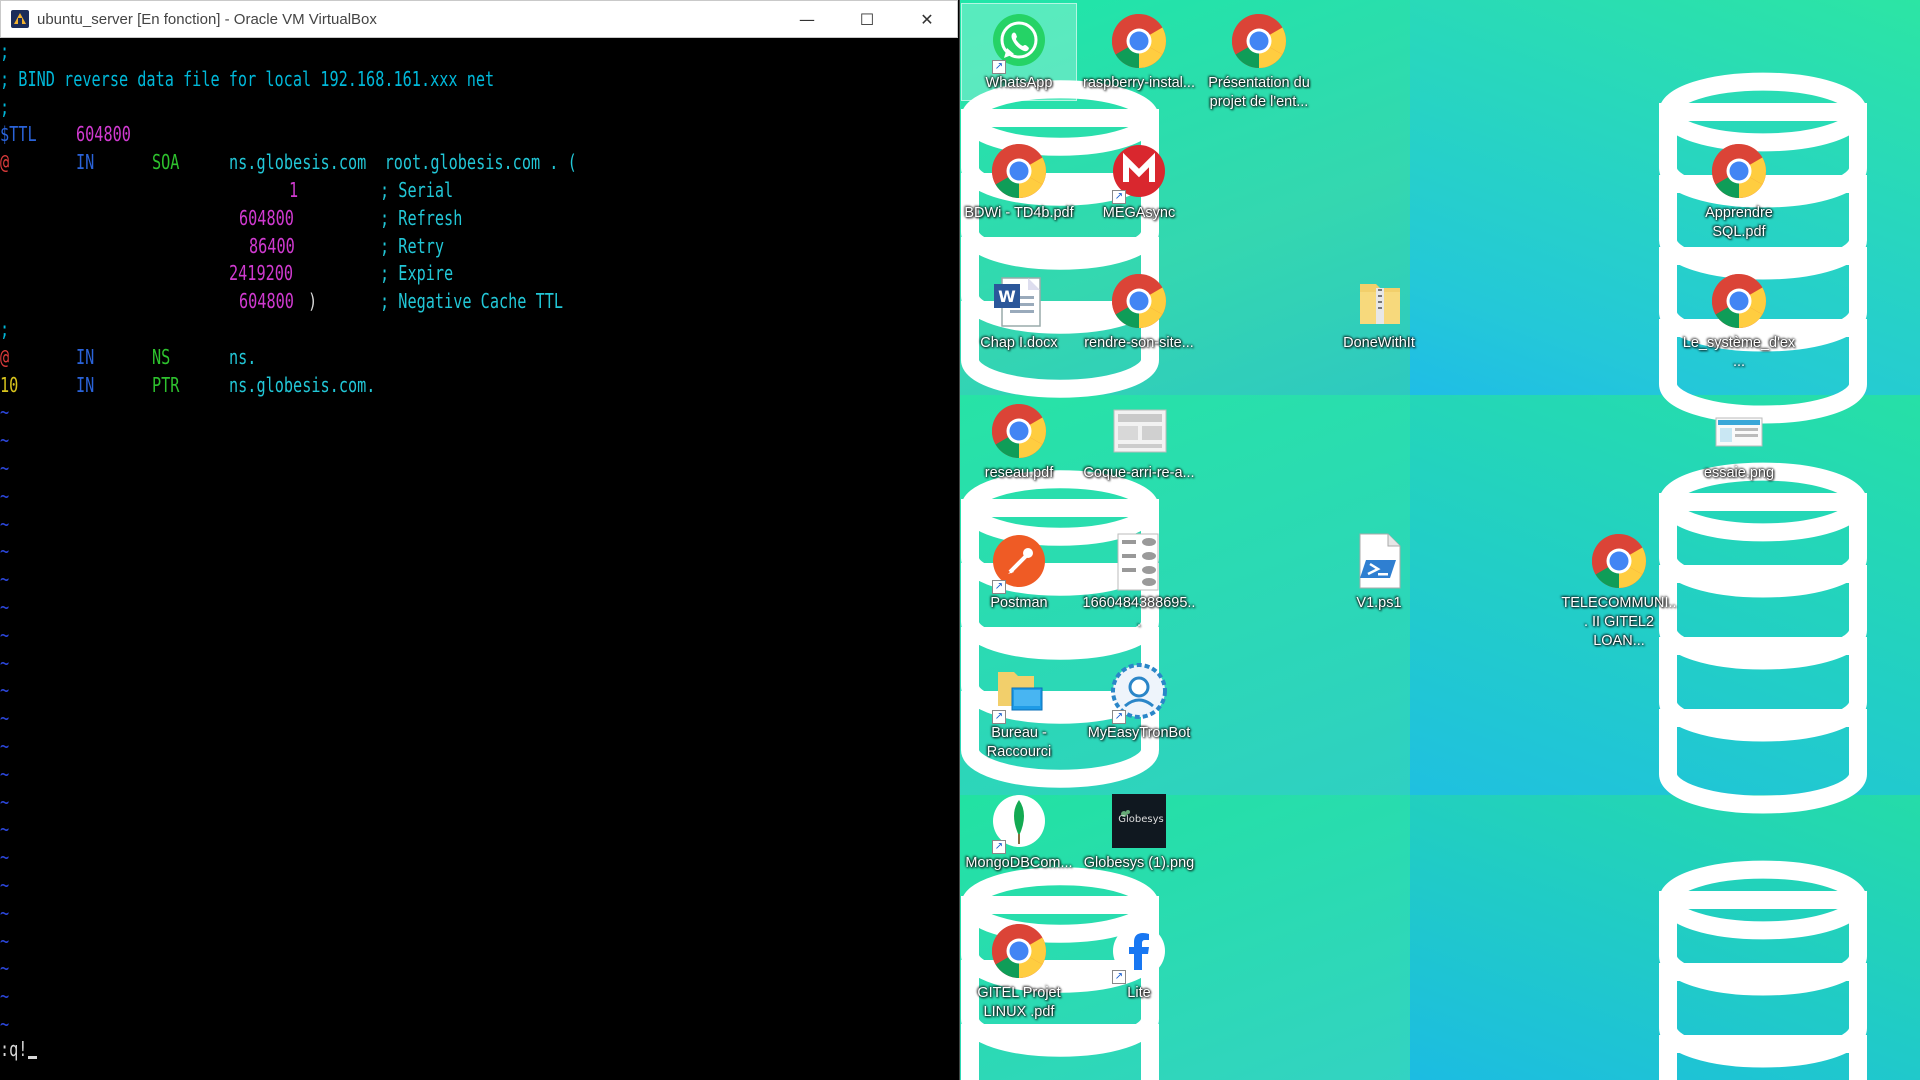 The image size is (1920, 1080). Describe the element at coordinates (421, 217) in the screenshot. I see `terminal-text: ; Refresh` at that location.